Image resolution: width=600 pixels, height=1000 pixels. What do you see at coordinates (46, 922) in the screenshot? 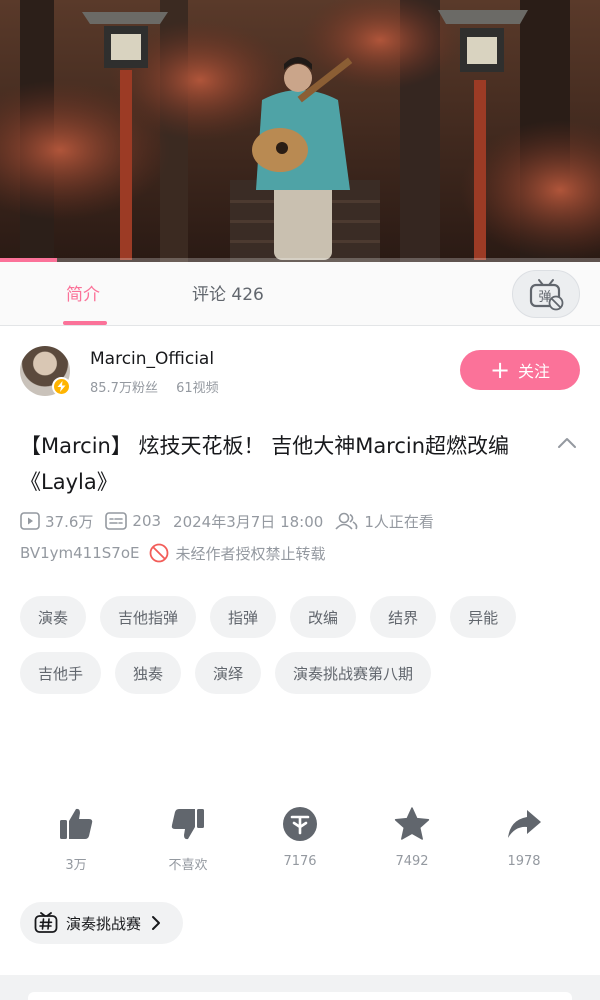
I see `hashtag-icon` at bounding box center [46, 922].